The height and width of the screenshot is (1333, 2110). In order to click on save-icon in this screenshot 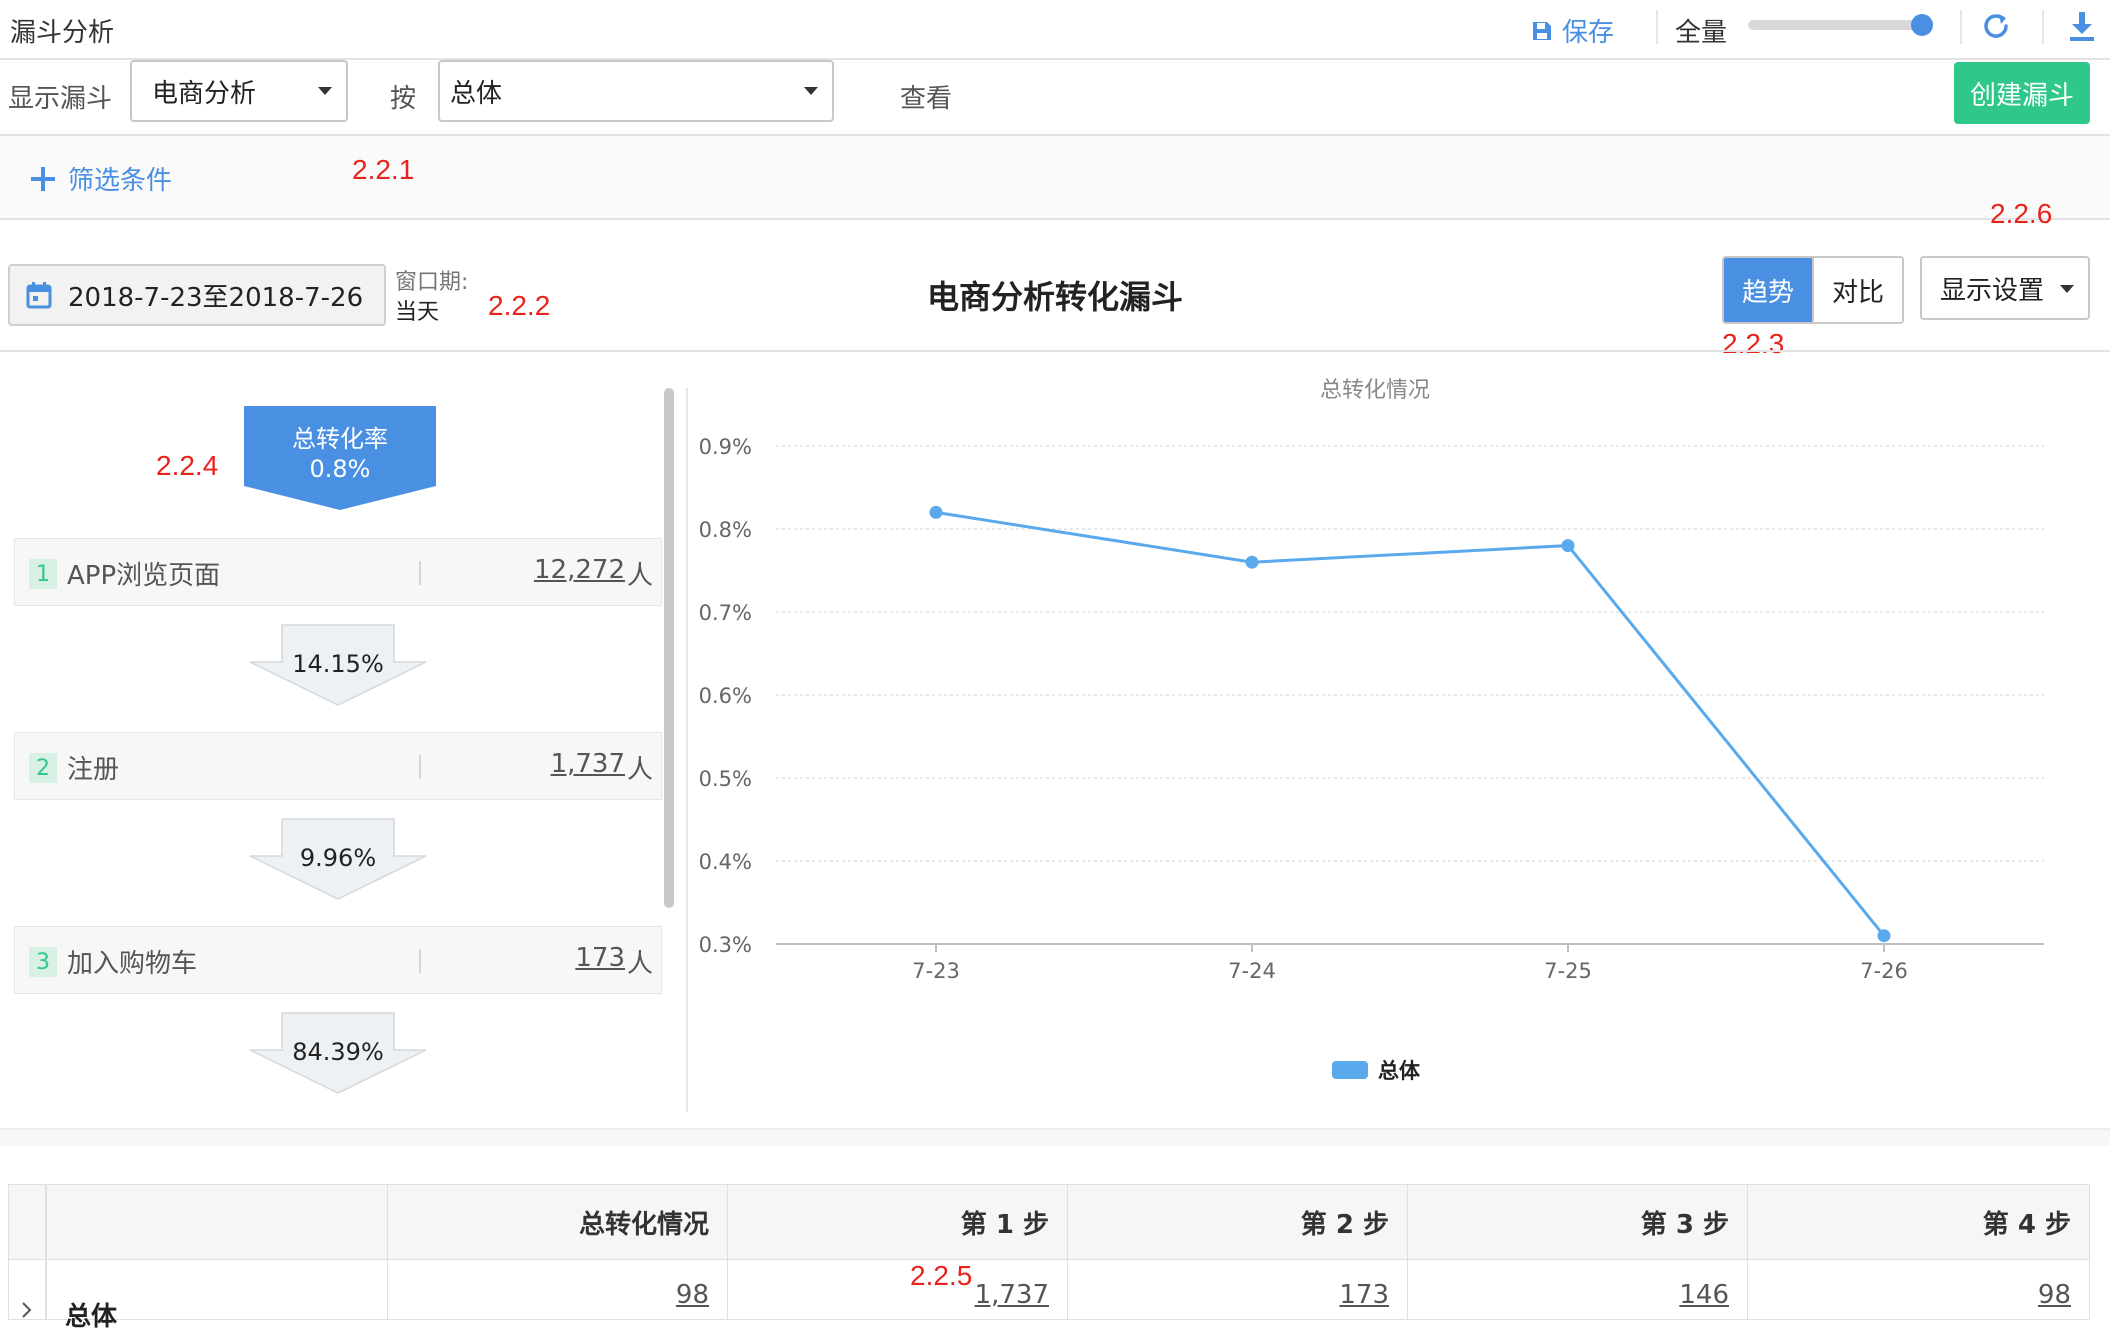, I will do `click(1542, 30)`.